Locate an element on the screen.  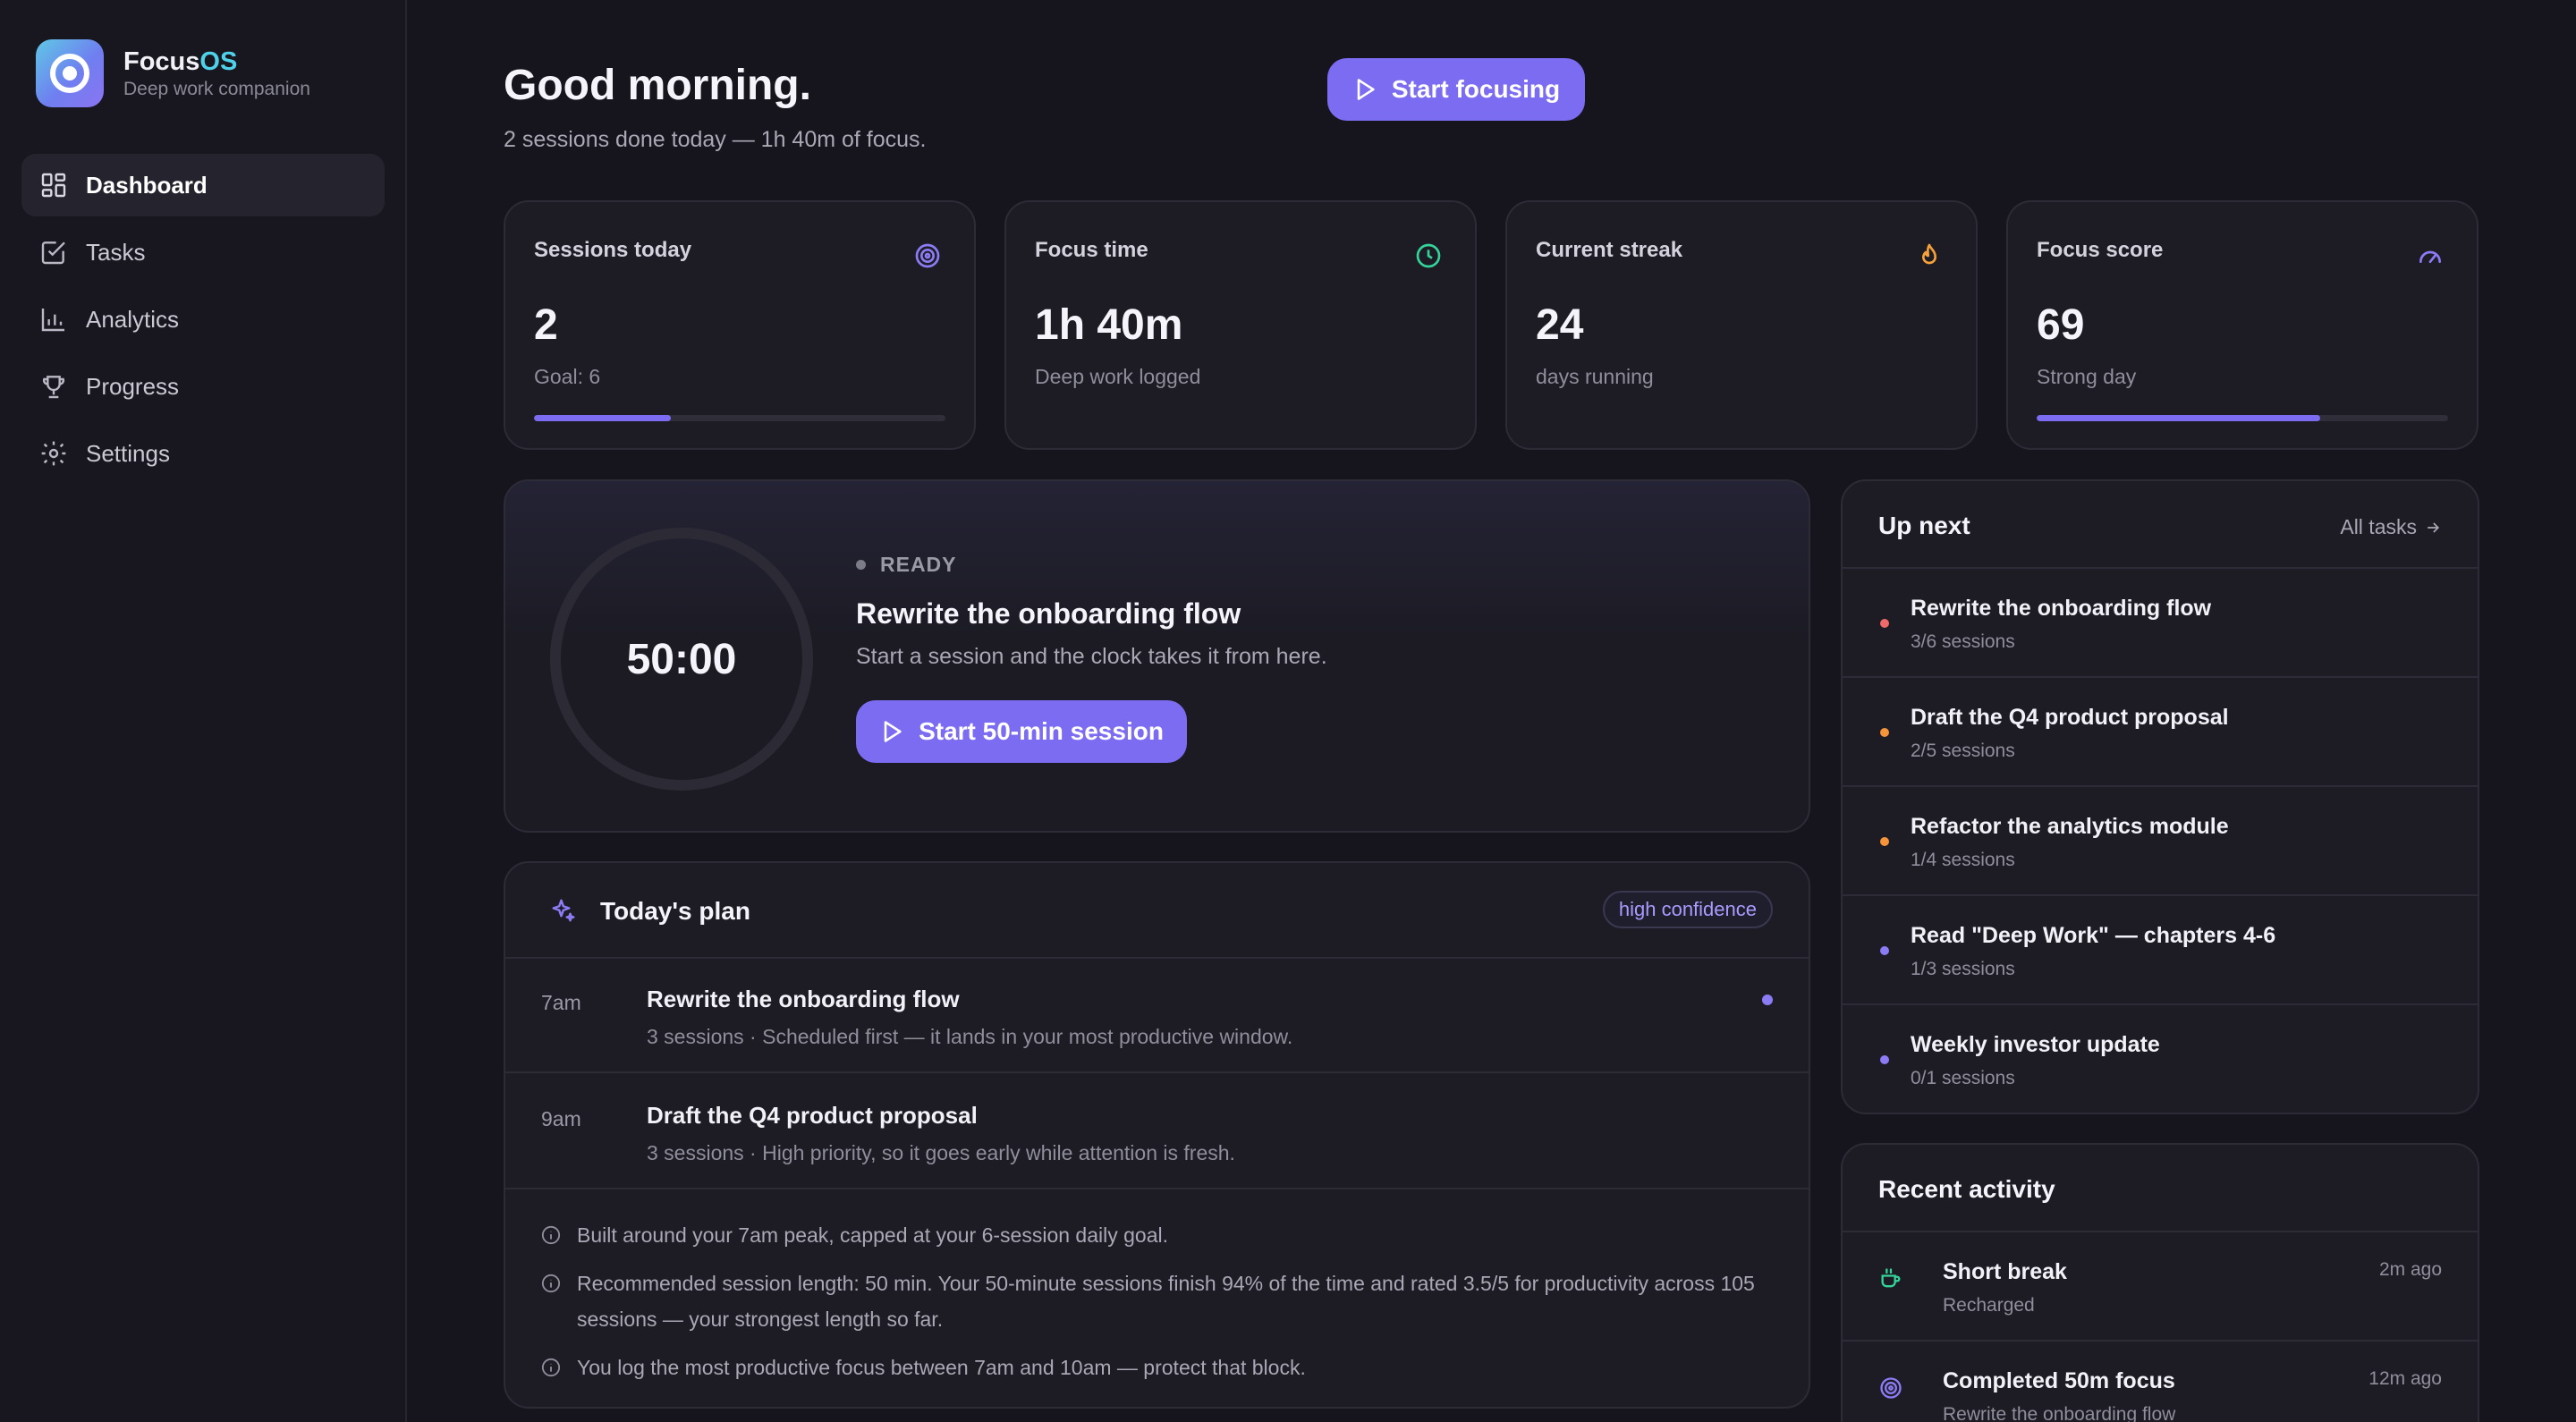
progress-bar is located at coordinates (2242, 418).